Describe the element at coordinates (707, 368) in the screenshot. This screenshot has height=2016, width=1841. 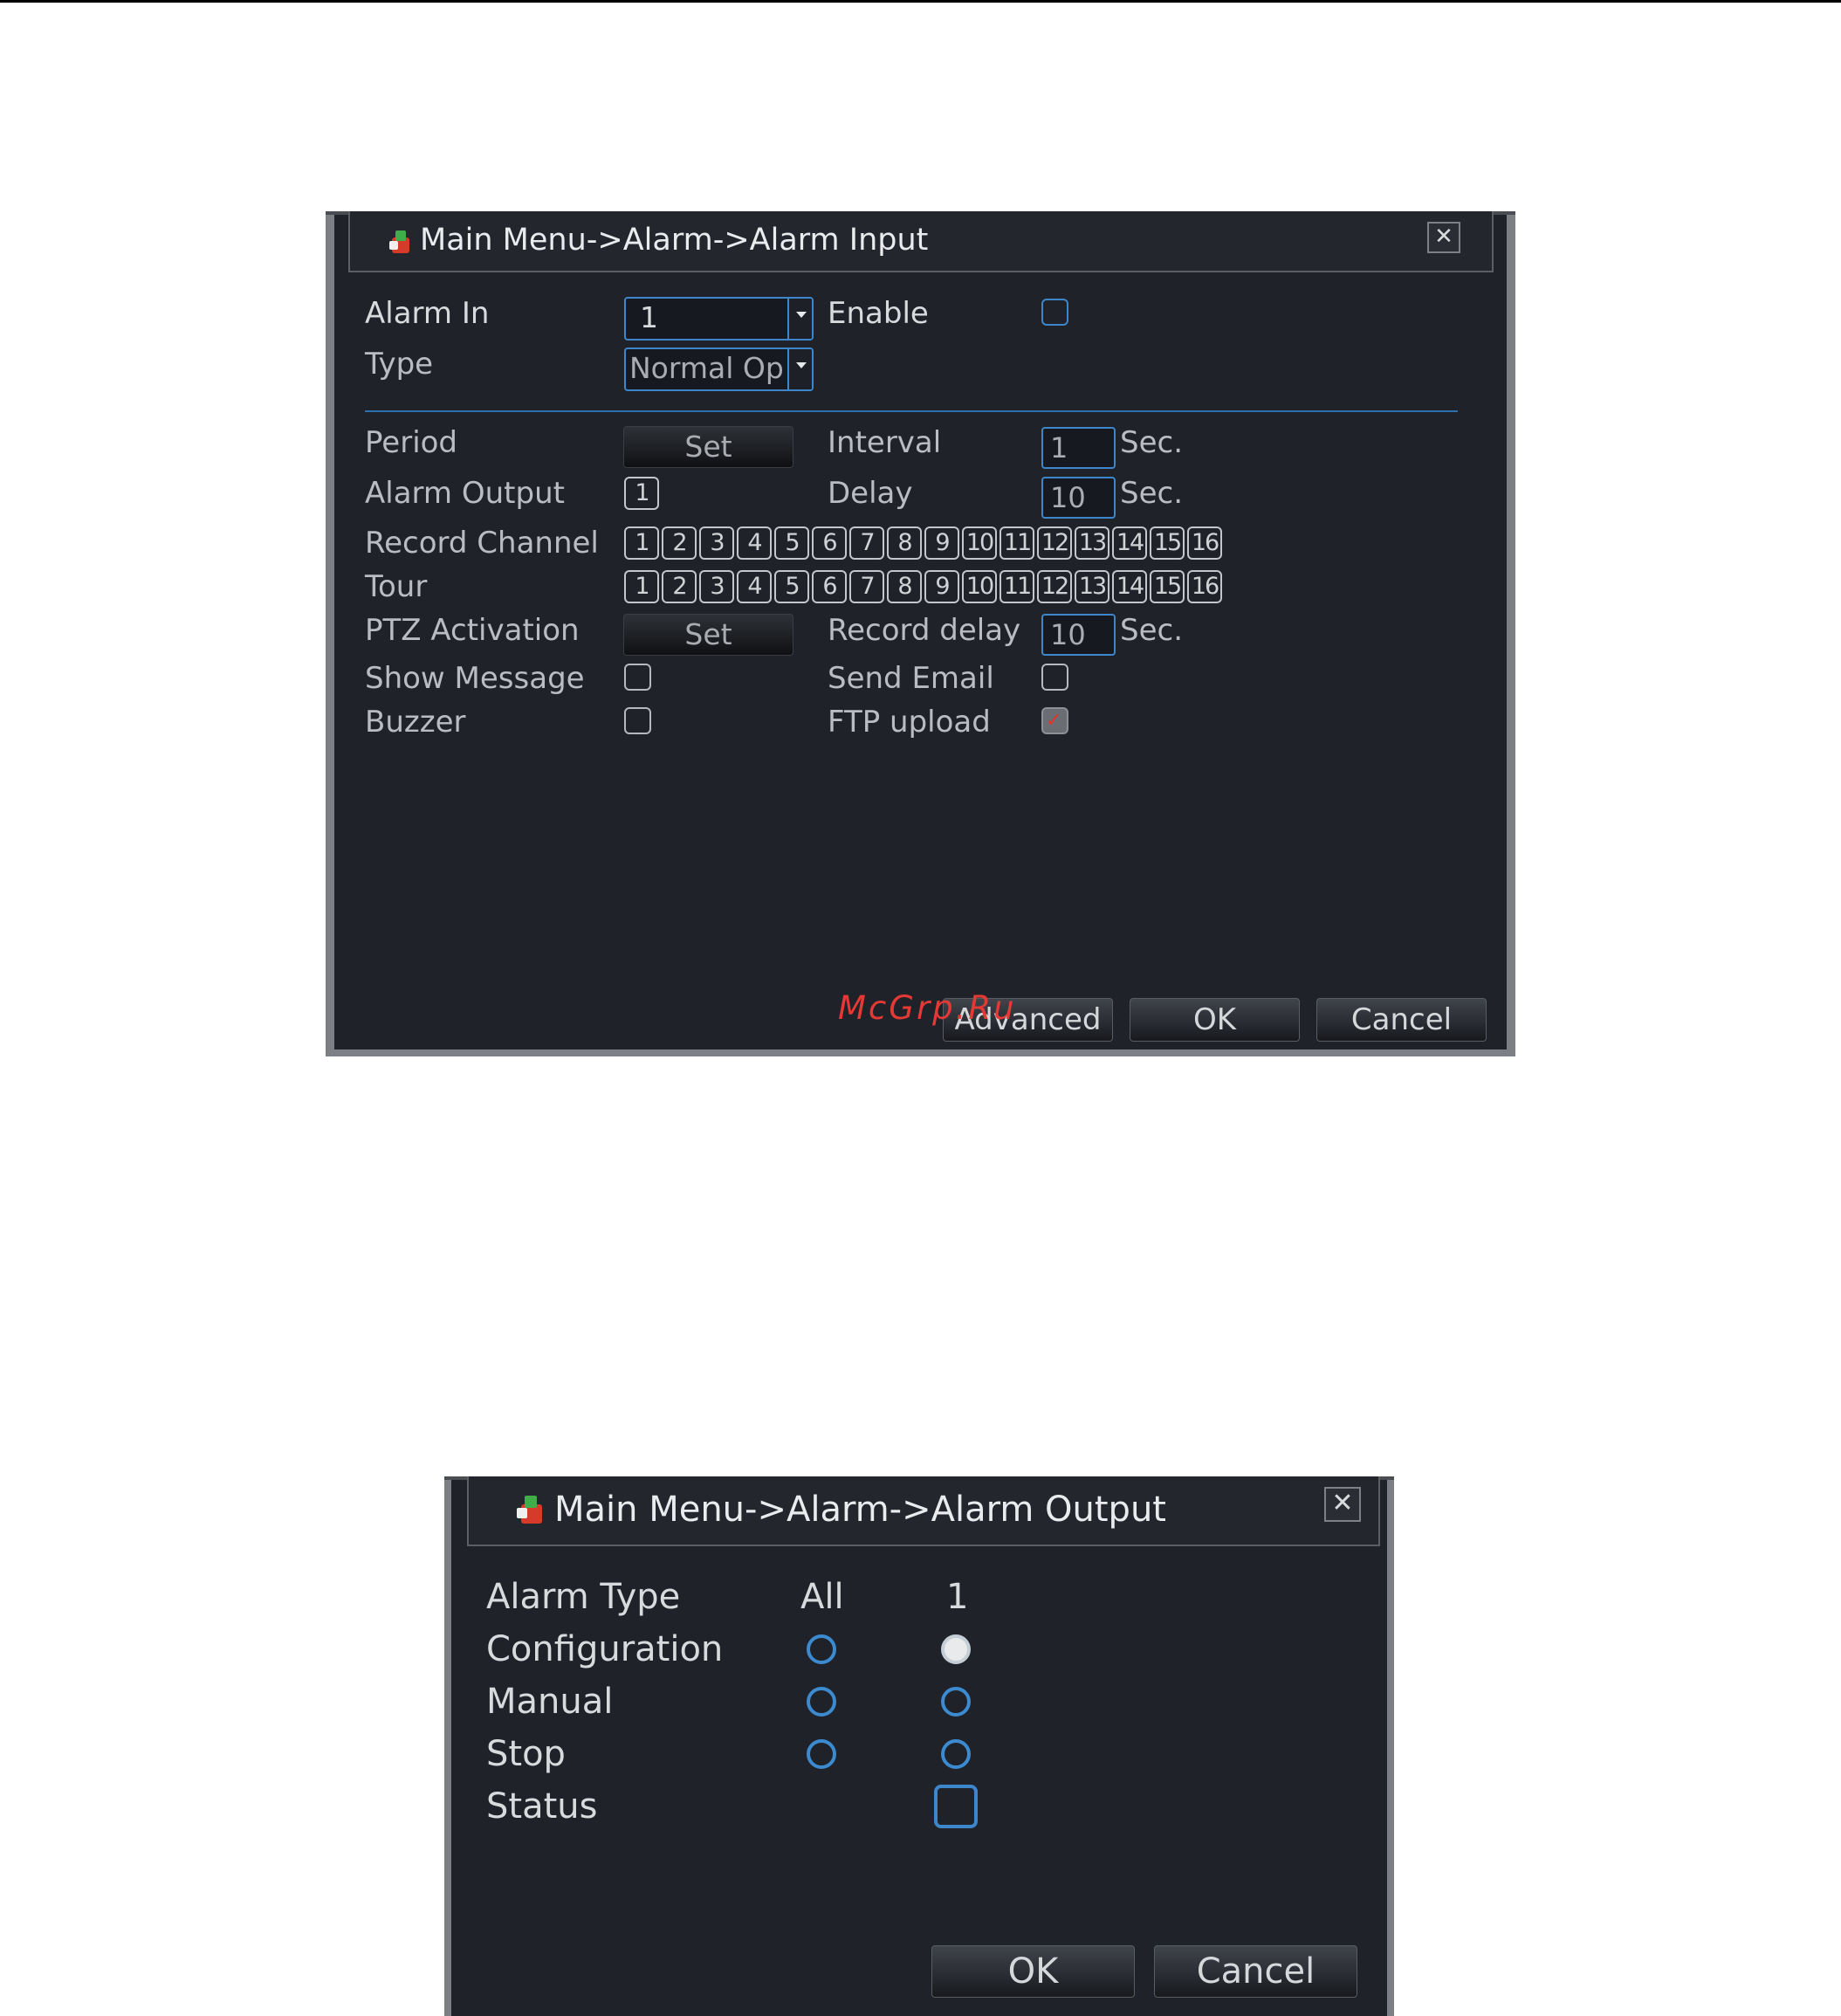
I see `type-value: Normal Op` at that location.